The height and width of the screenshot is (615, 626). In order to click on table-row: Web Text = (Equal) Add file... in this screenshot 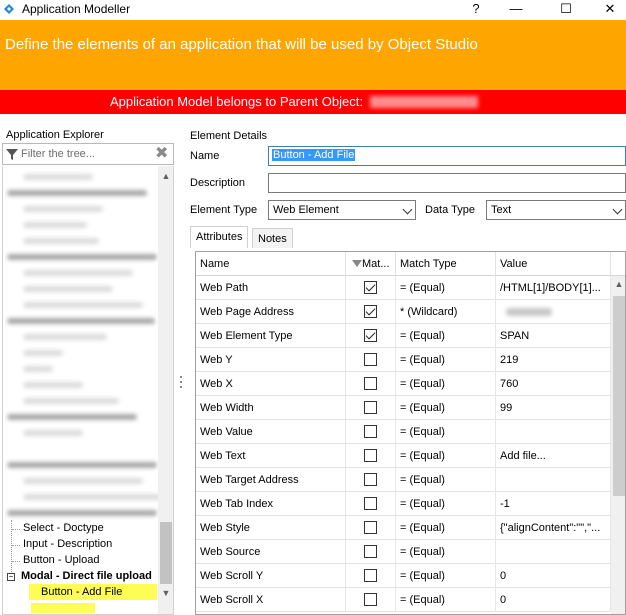, I will do `click(403, 456)`.